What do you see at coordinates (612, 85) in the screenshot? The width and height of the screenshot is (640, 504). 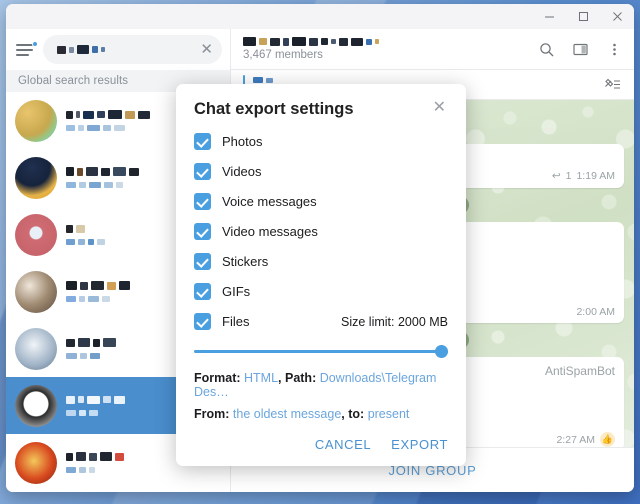 I see `pinned-messages-icon` at bounding box center [612, 85].